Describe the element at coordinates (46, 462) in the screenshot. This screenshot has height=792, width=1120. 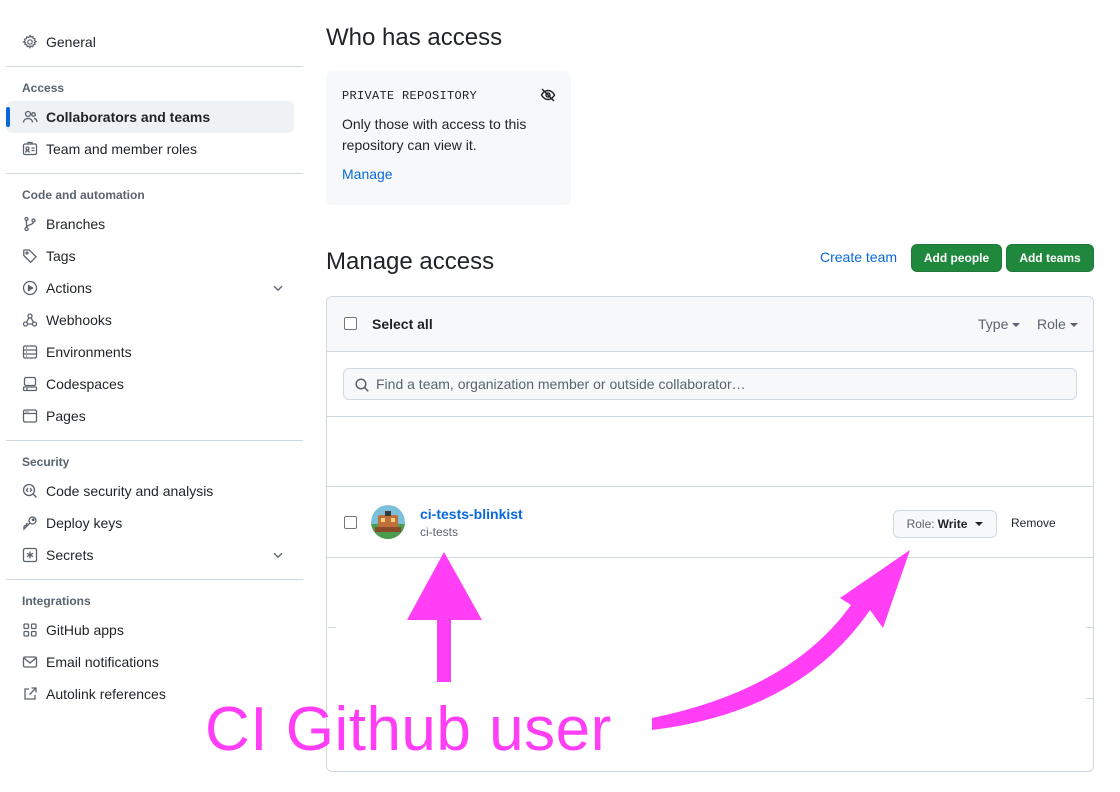
I see `group-title-security: Security` at that location.